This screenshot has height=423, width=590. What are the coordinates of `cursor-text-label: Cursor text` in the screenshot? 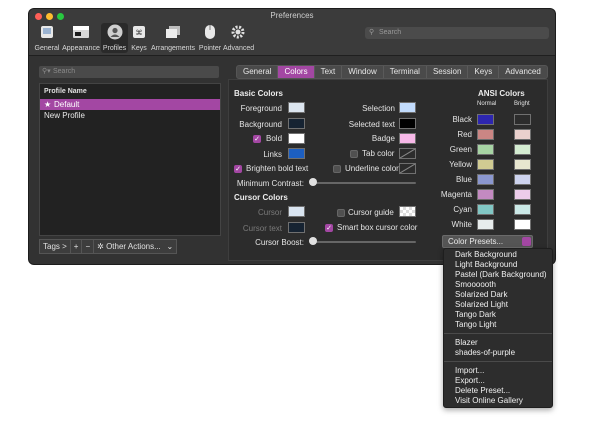 It's located at (262, 228).